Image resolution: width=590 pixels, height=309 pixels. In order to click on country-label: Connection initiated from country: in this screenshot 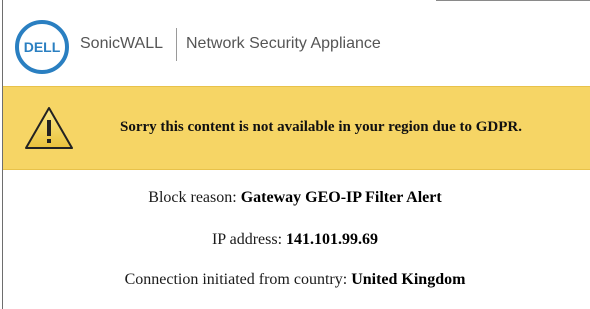, I will do `click(236, 279)`.